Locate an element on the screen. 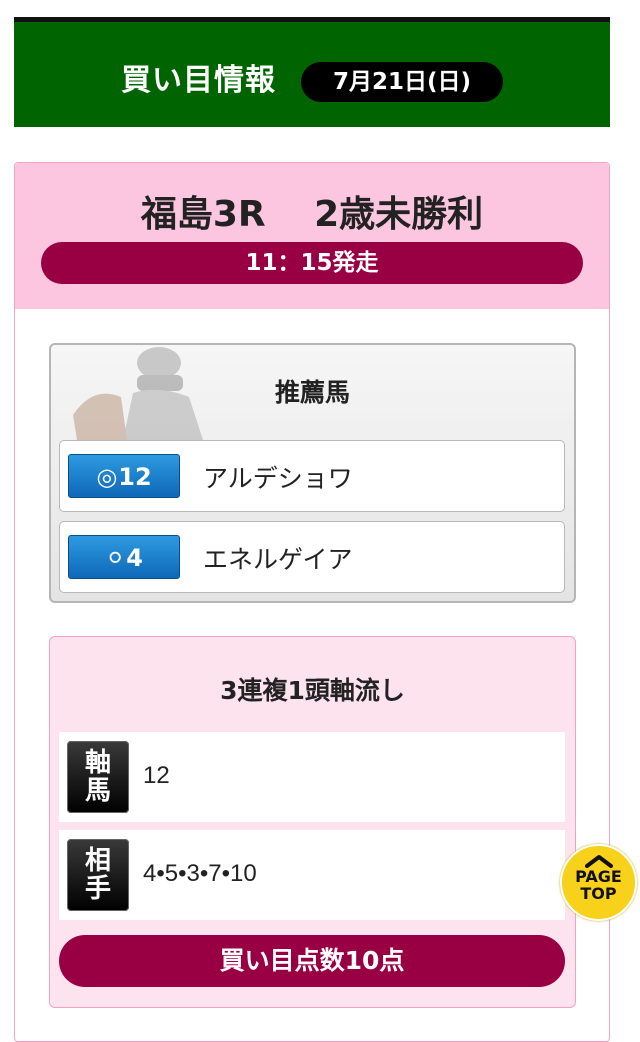 Image resolution: width=640 pixels, height=1042 pixels. horse-name: エネルゲイア is located at coordinates (278, 559).